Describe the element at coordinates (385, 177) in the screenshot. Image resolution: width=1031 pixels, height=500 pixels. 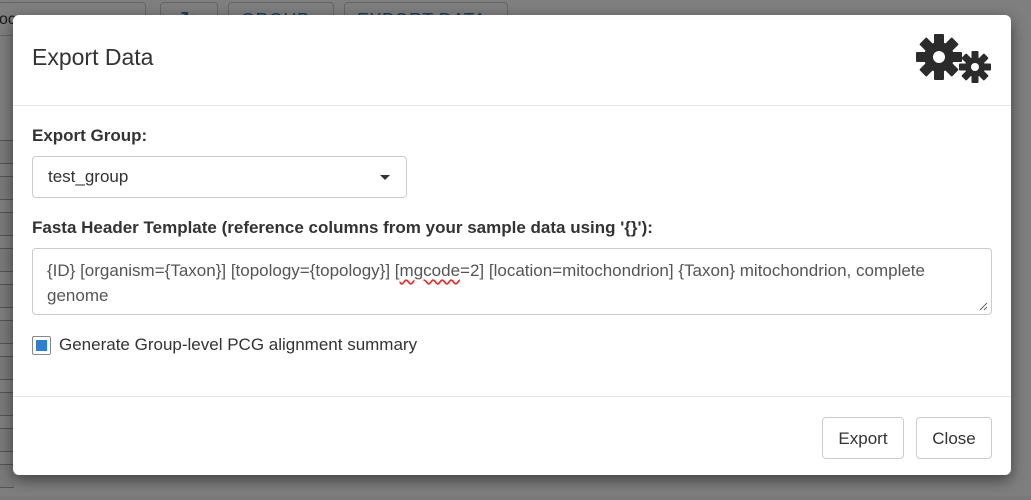
I see `caret-down-icon` at that location.